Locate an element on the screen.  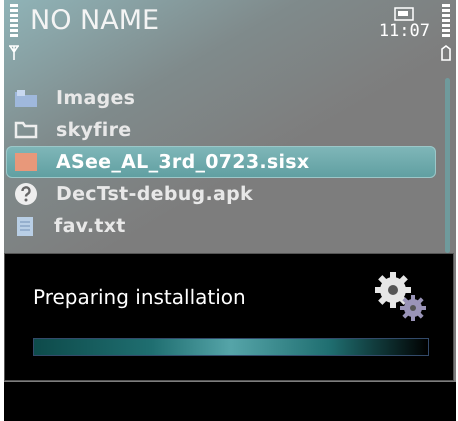
file-row: DecTst-debug.apk is located at coordinates (221, 194).